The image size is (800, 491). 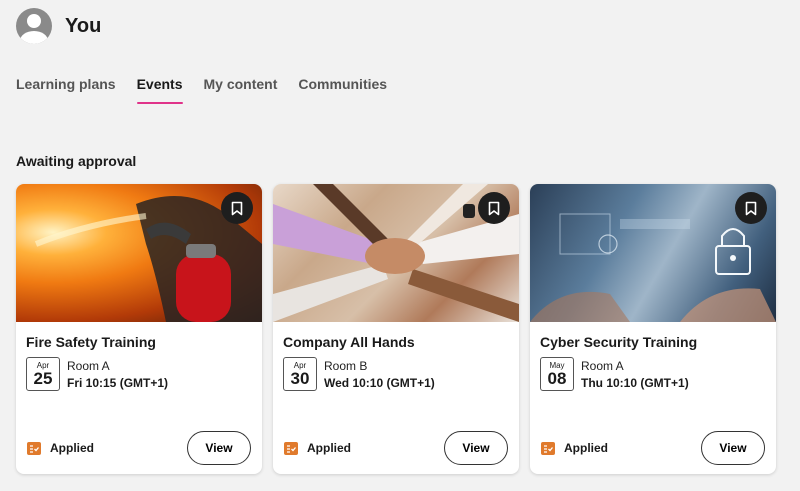 I want to click on event-time: Thu 10:10 (GMT+1), so click(x=635, y=383).